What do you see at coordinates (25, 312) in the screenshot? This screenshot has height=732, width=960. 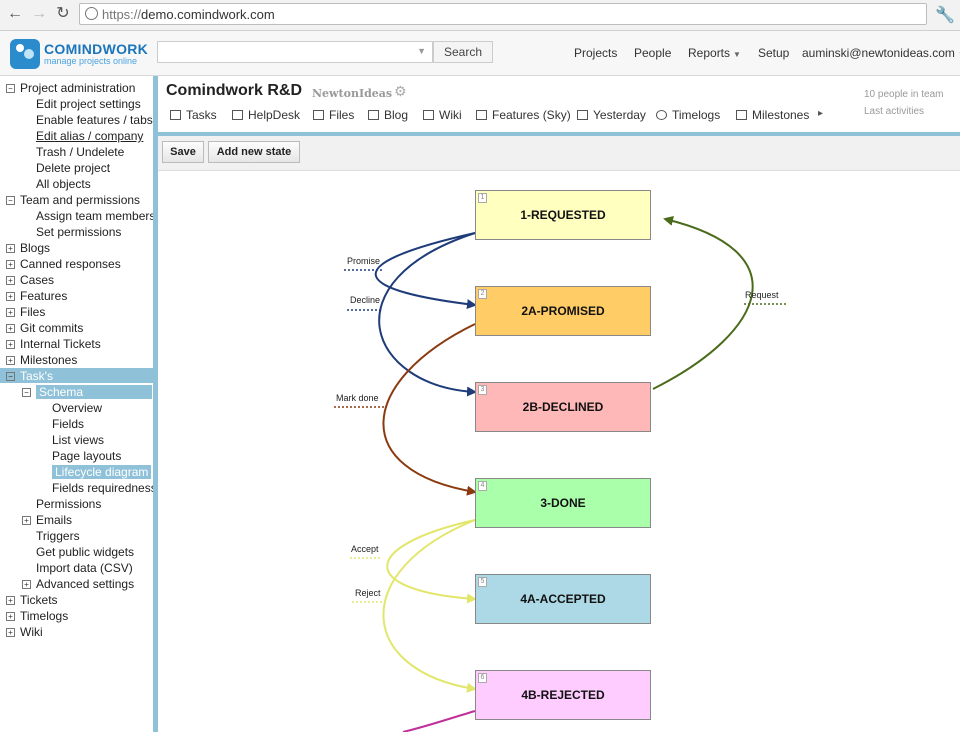 I see `sidebar-item: + Files` at bounding box center [25, 312].